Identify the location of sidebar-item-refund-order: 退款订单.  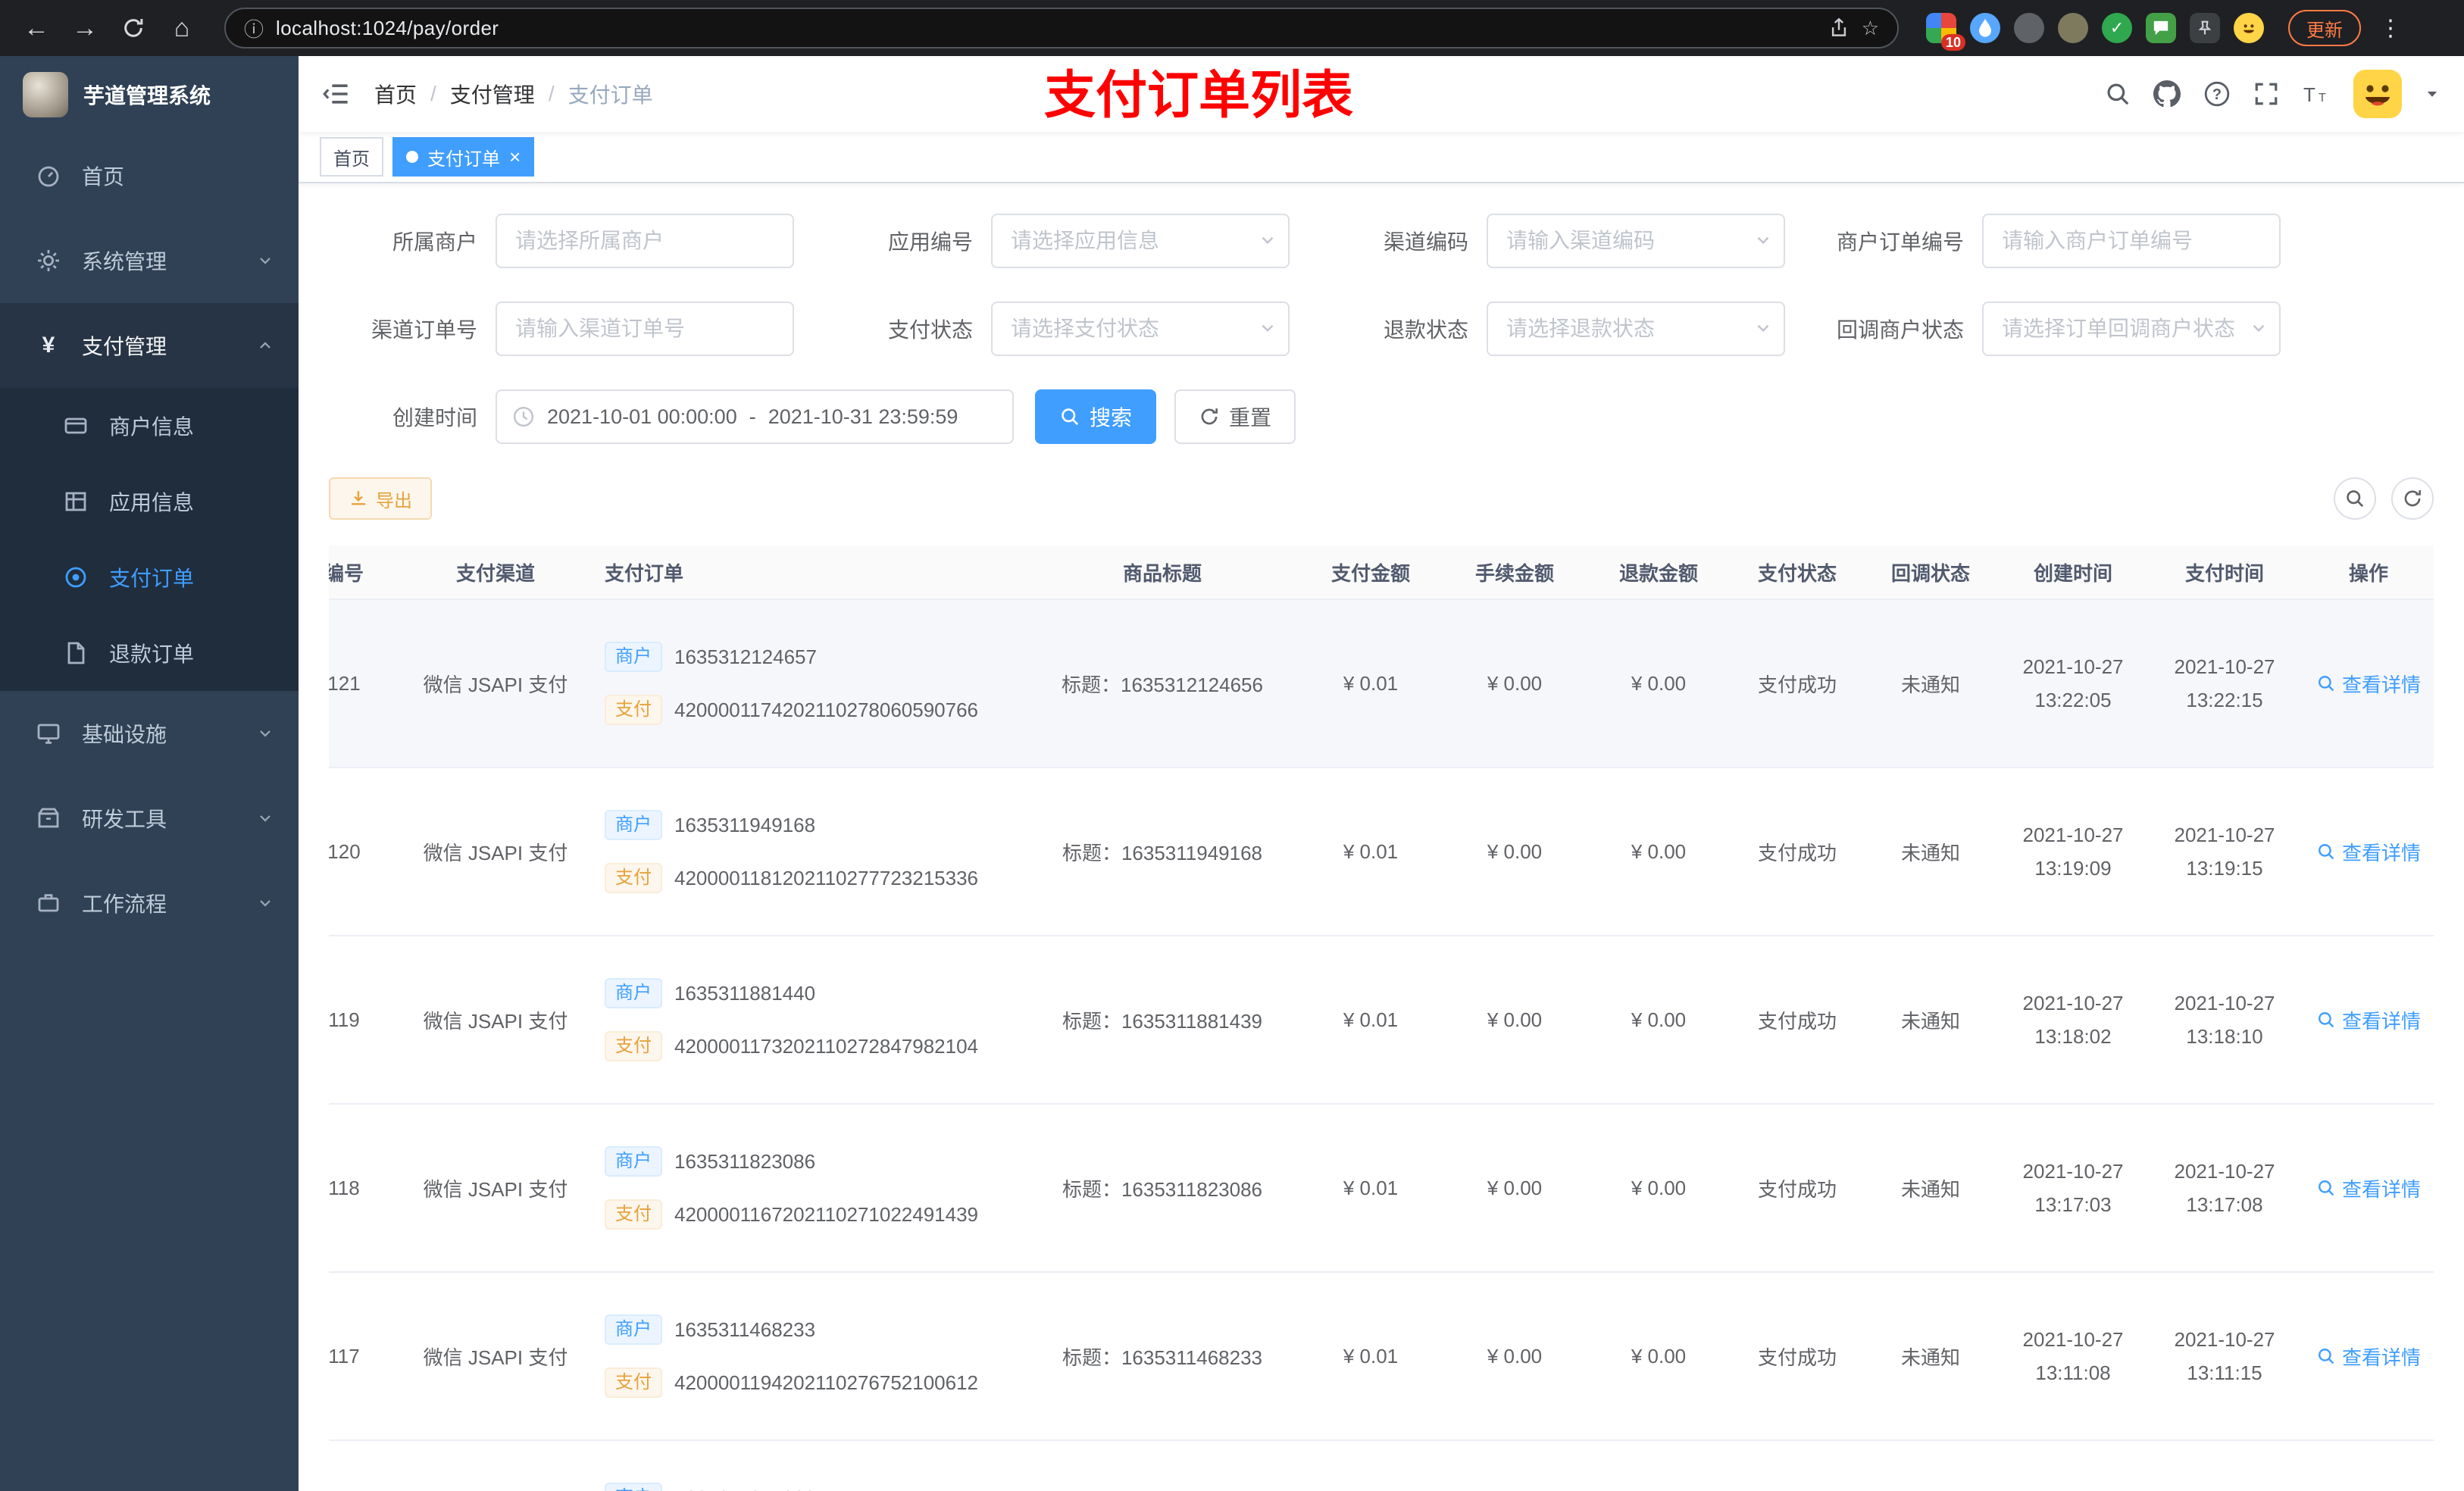
(149, 653).